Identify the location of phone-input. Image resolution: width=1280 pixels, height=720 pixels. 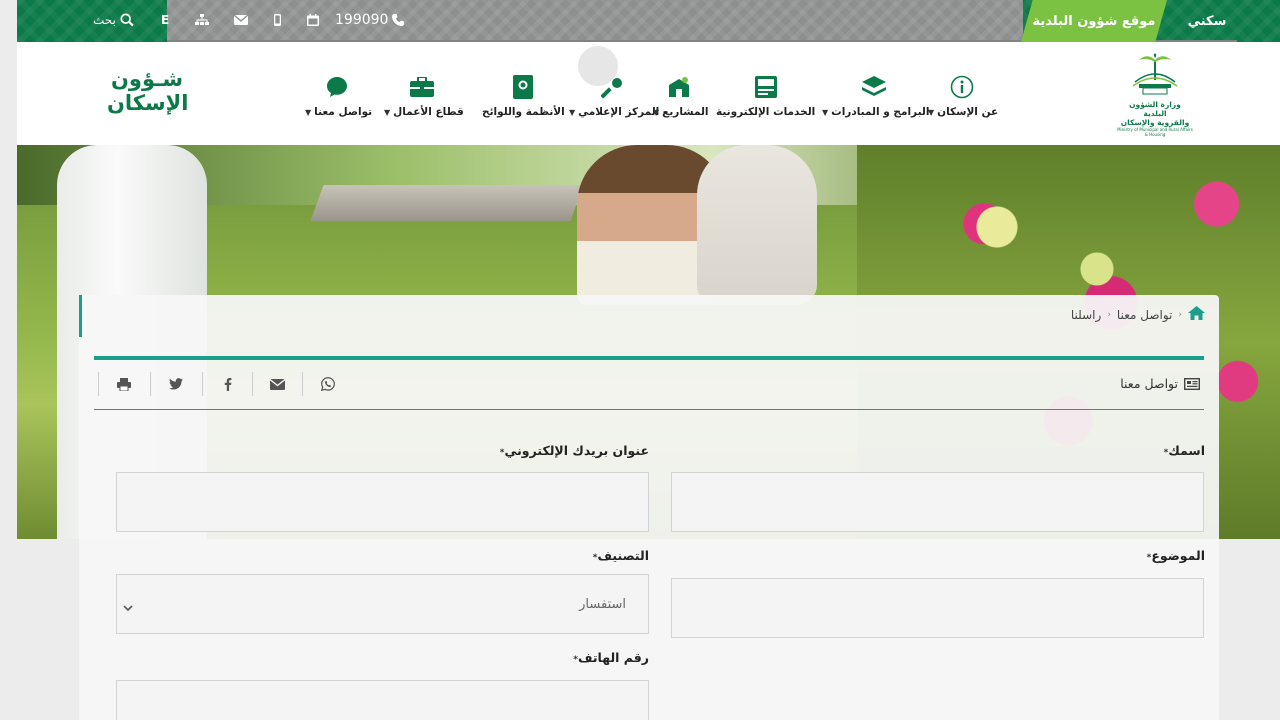
(382, 700).